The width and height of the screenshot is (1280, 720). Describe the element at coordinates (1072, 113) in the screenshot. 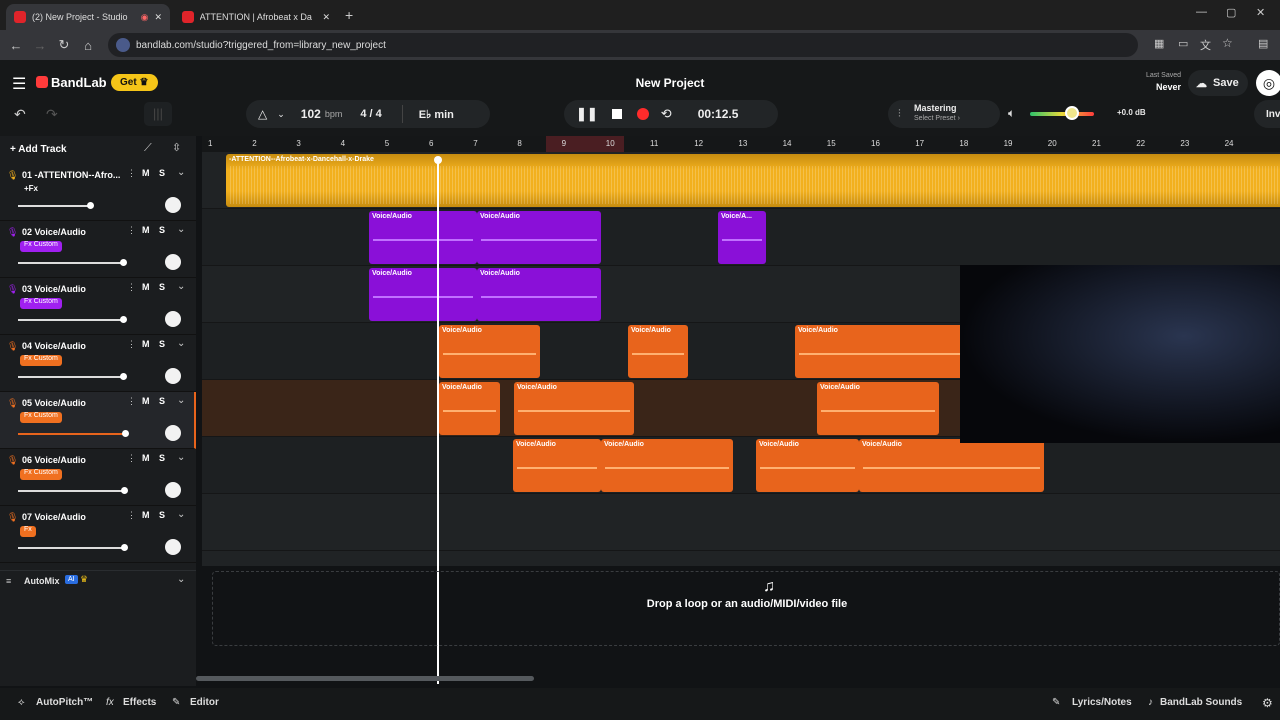

I see `volume-handle` at that location.